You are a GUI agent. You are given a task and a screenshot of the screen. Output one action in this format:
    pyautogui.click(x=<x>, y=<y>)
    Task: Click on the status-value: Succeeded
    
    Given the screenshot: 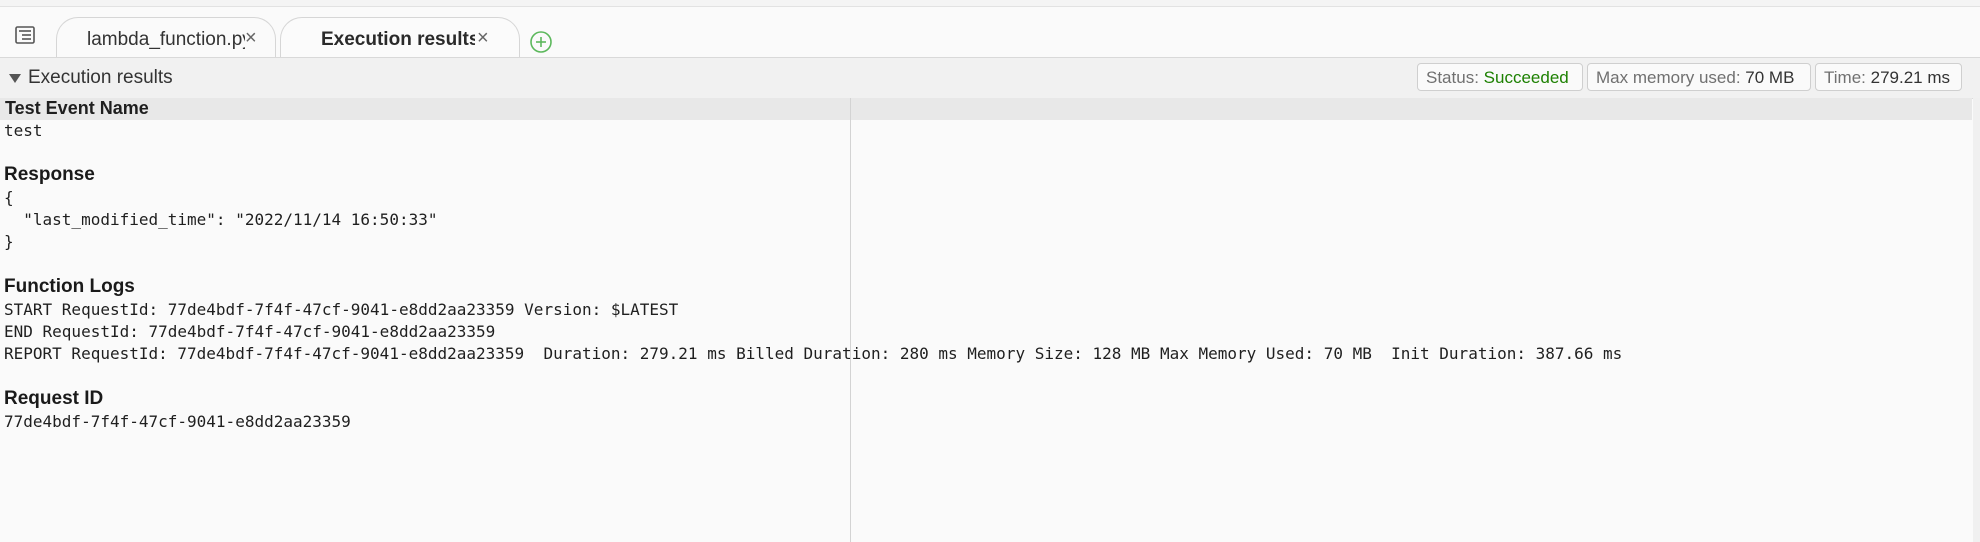 What is the action you would take?
    pyautogui.click(x=1526, y=77)
    